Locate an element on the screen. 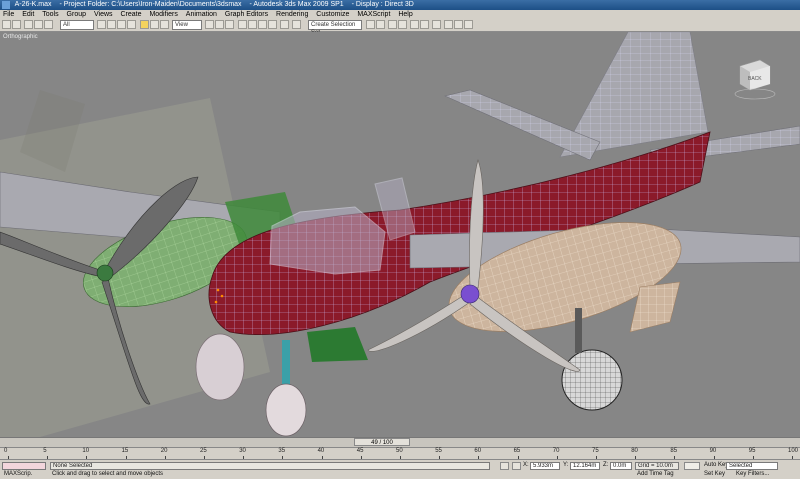  lock-selection-icon is located at coordinates (504, 466).